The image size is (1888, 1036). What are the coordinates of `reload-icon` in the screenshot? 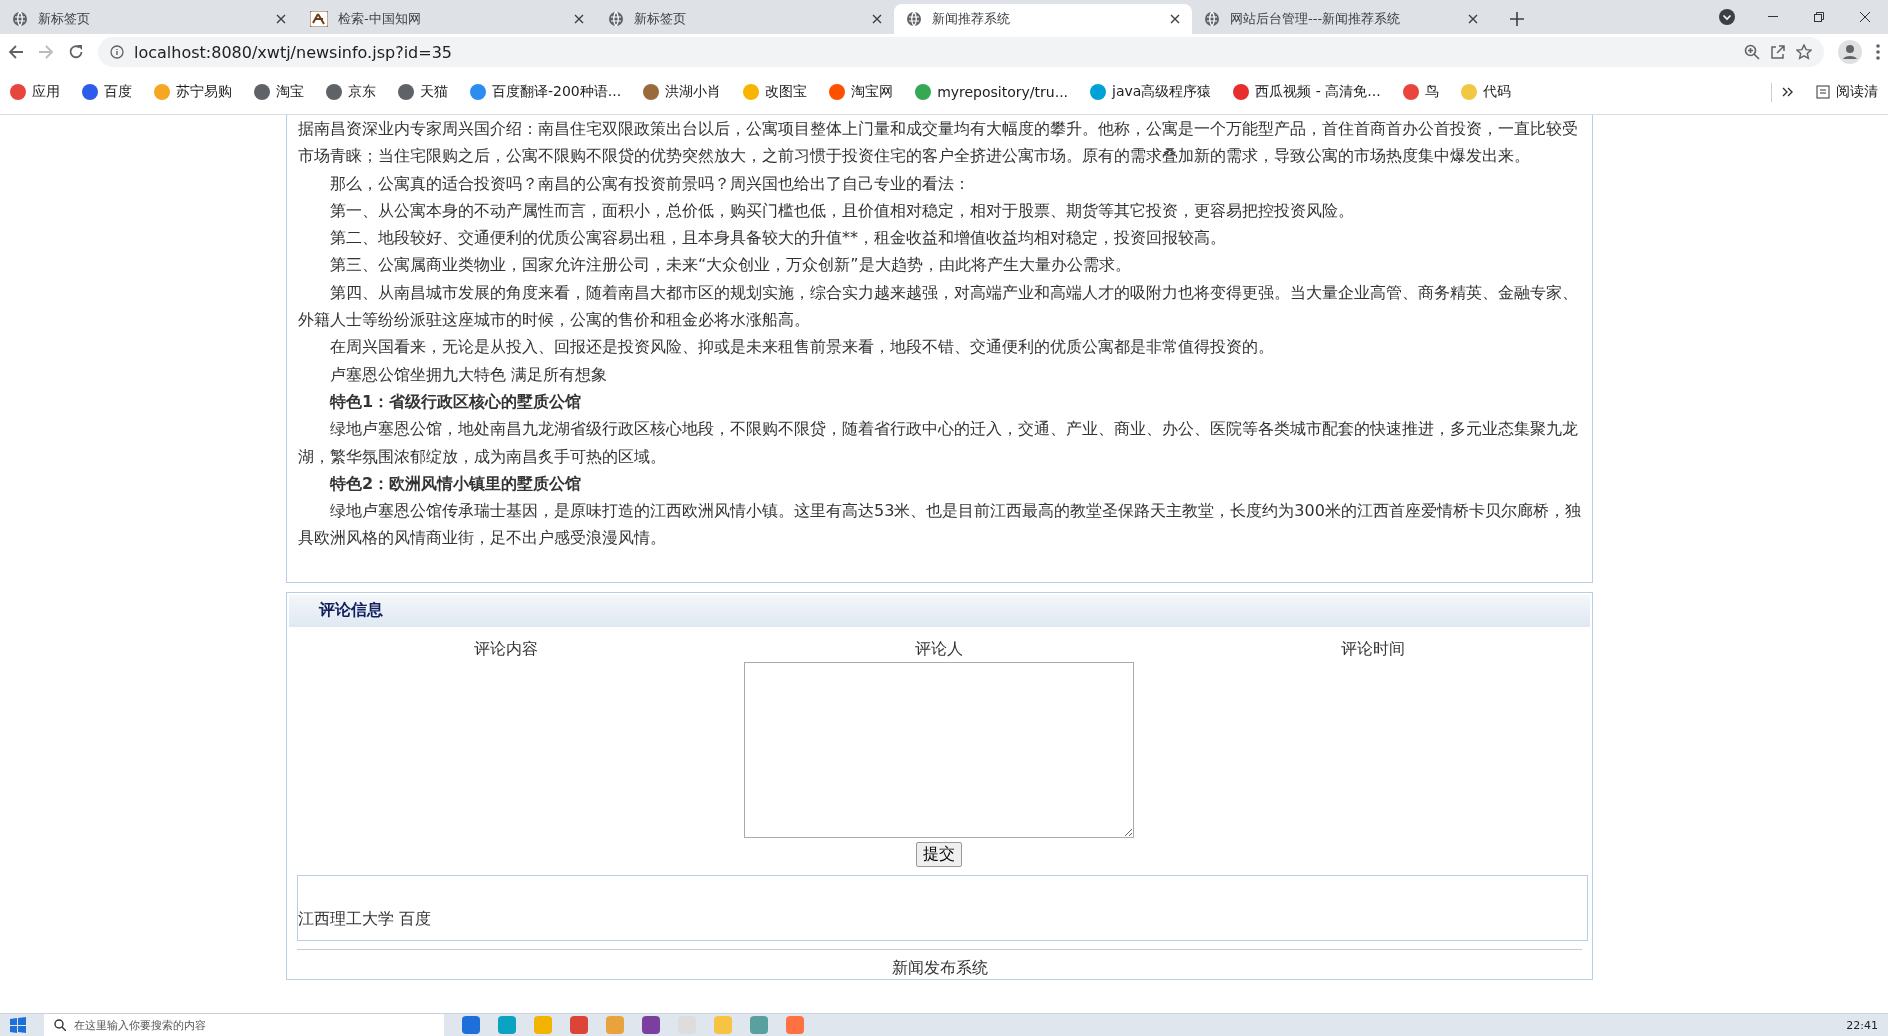 It's located at (76, 52).